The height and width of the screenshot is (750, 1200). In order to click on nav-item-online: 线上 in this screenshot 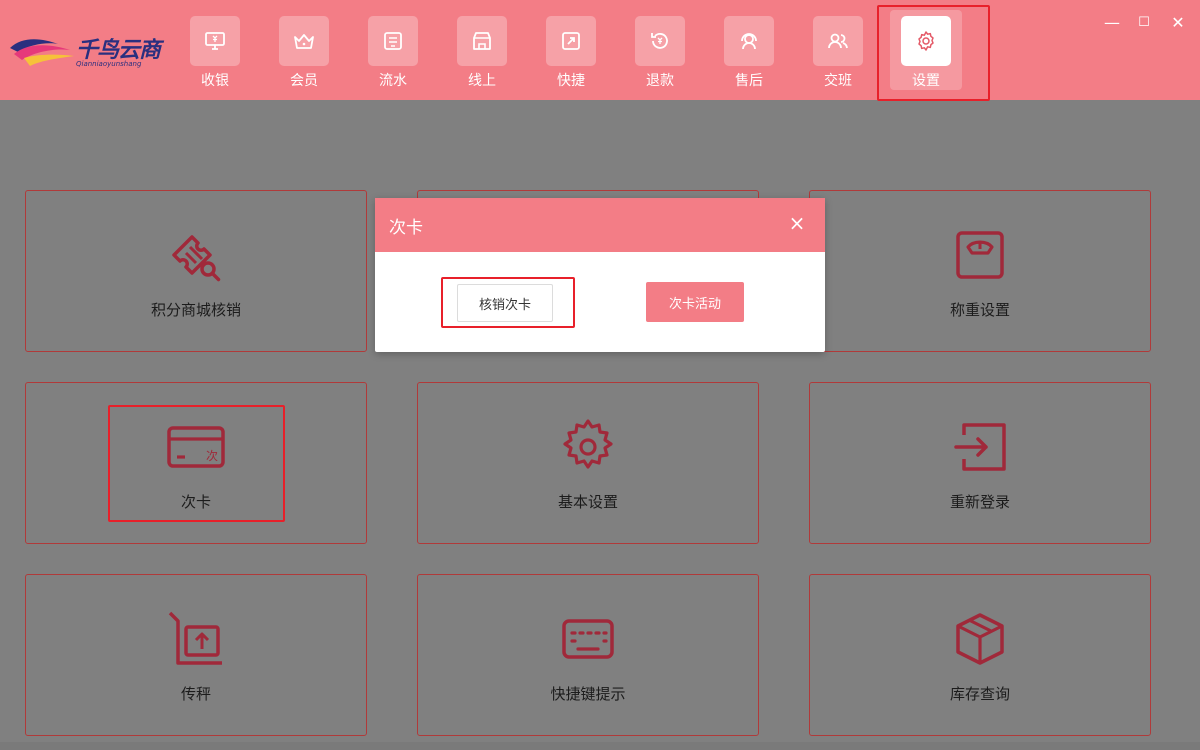, I will do `click(482, 50)`.